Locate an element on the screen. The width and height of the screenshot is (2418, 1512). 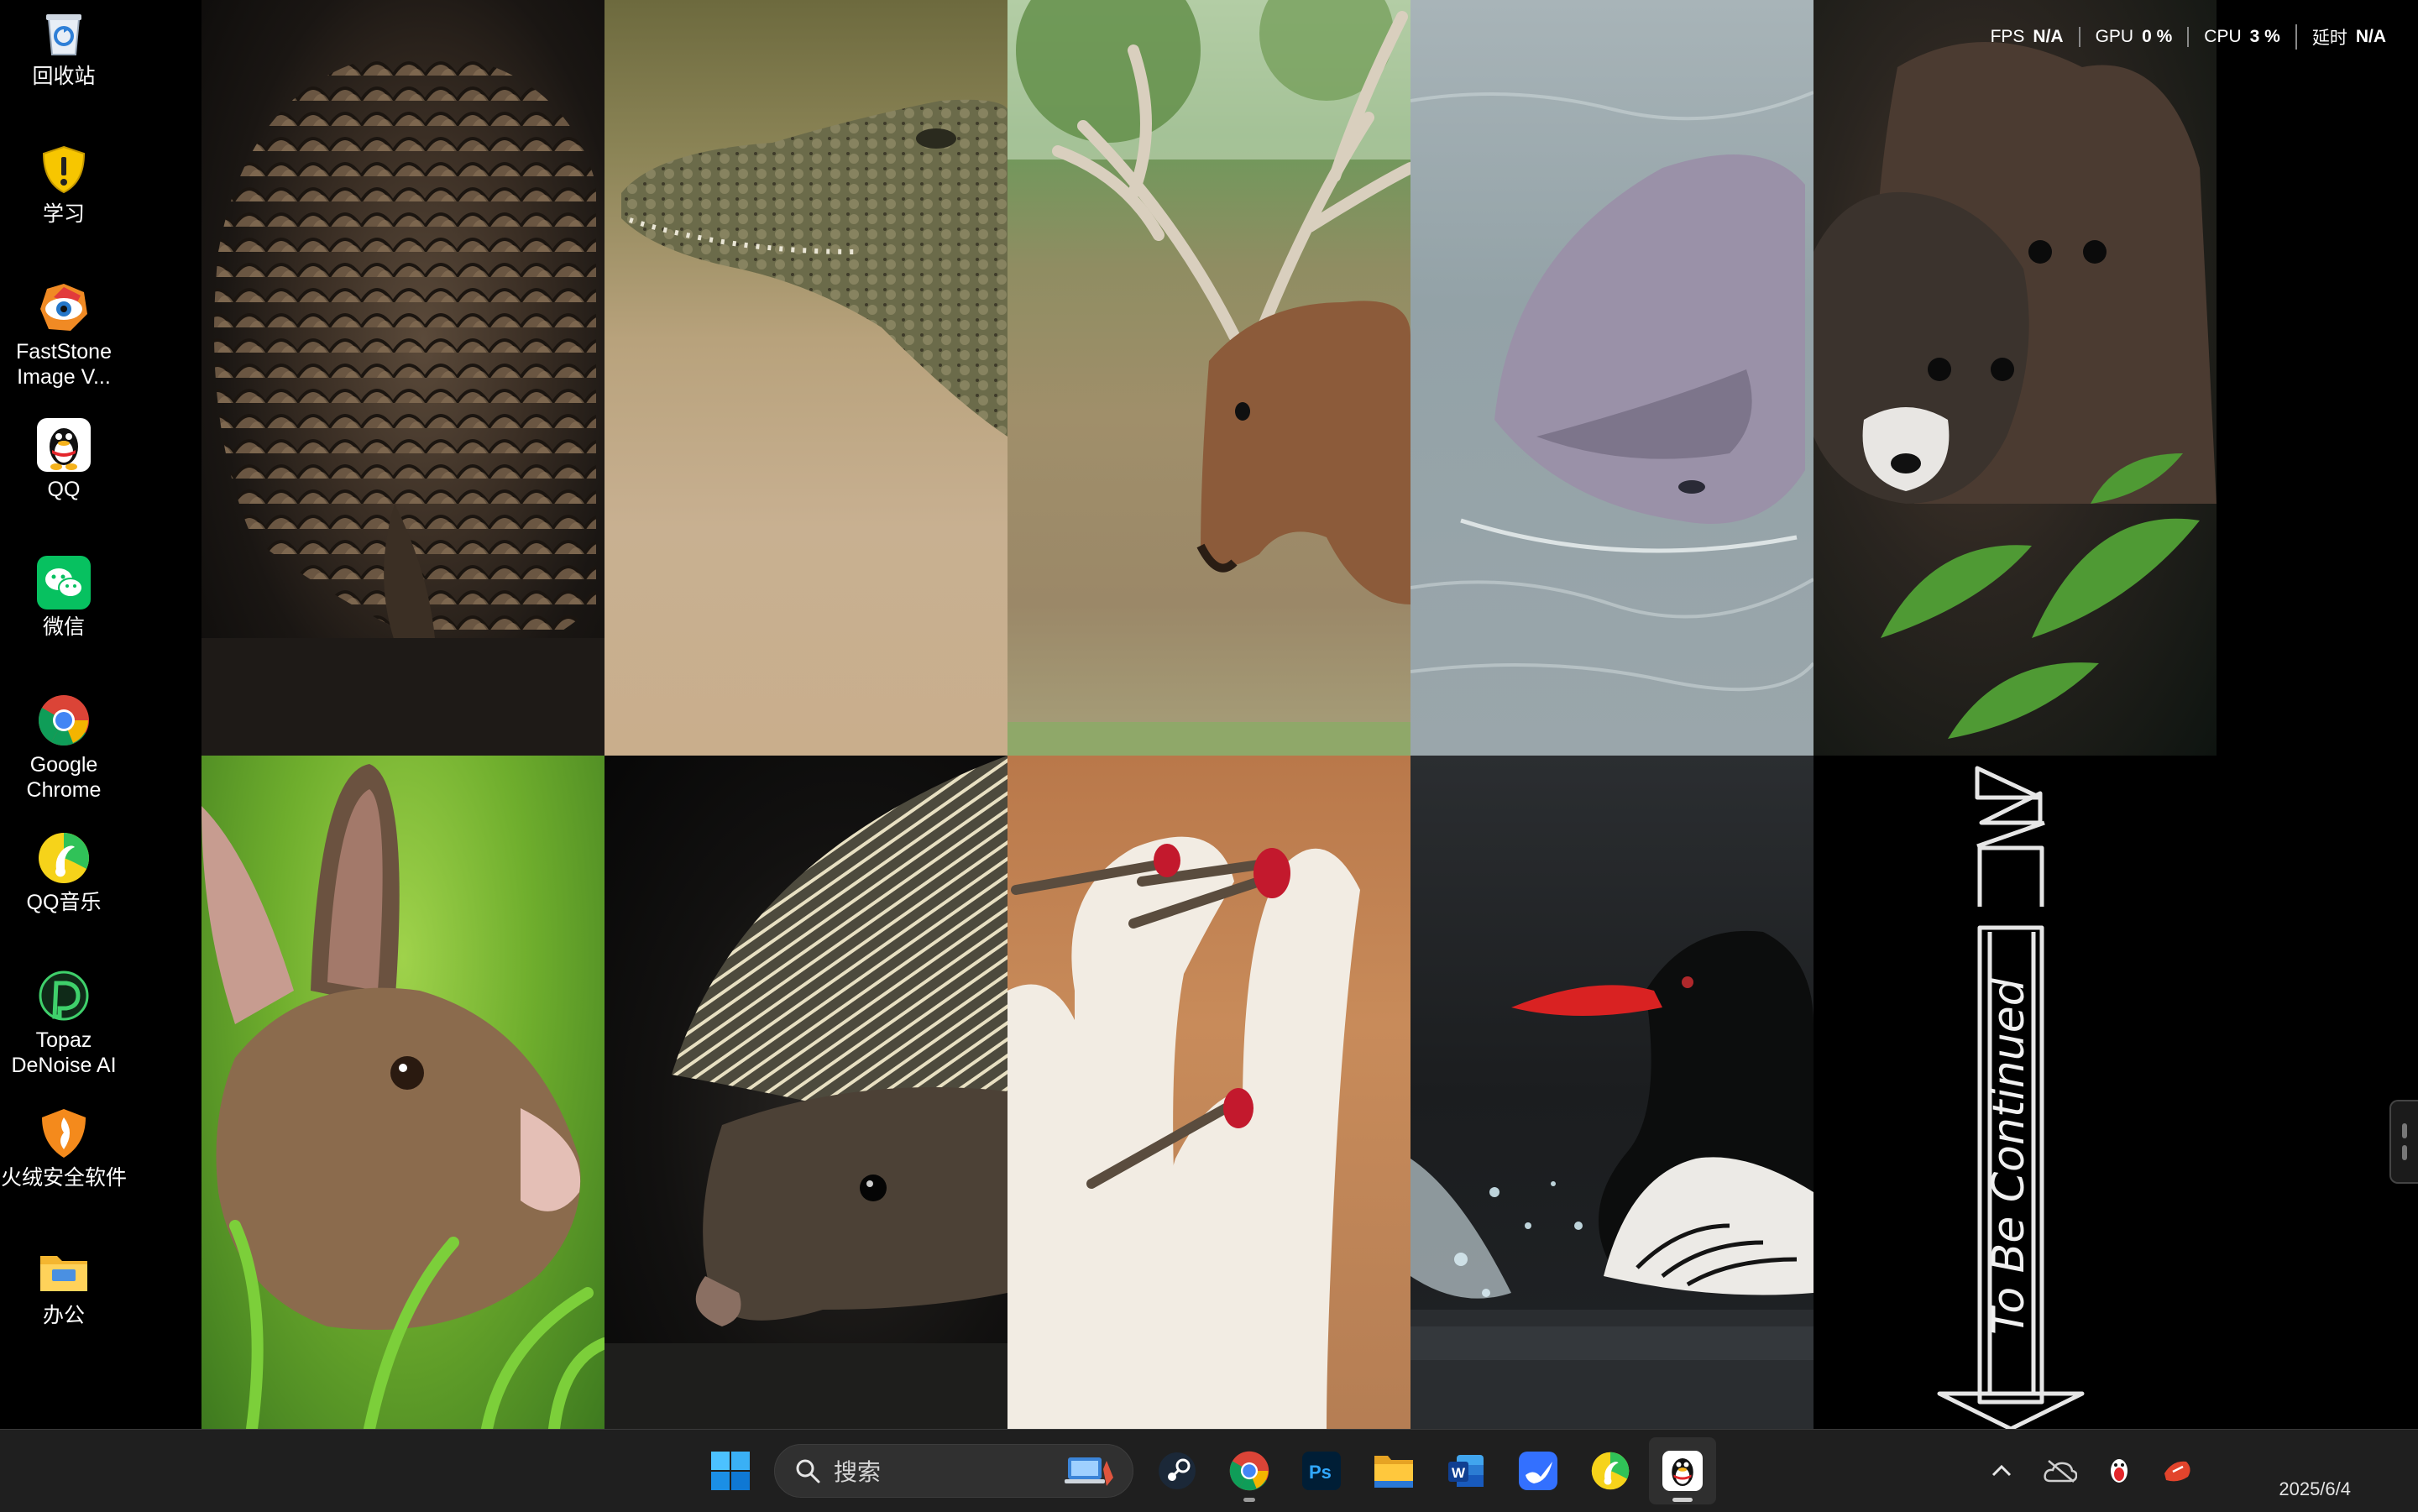
taskbar-feishu is located at coordinates (1538, 1470).